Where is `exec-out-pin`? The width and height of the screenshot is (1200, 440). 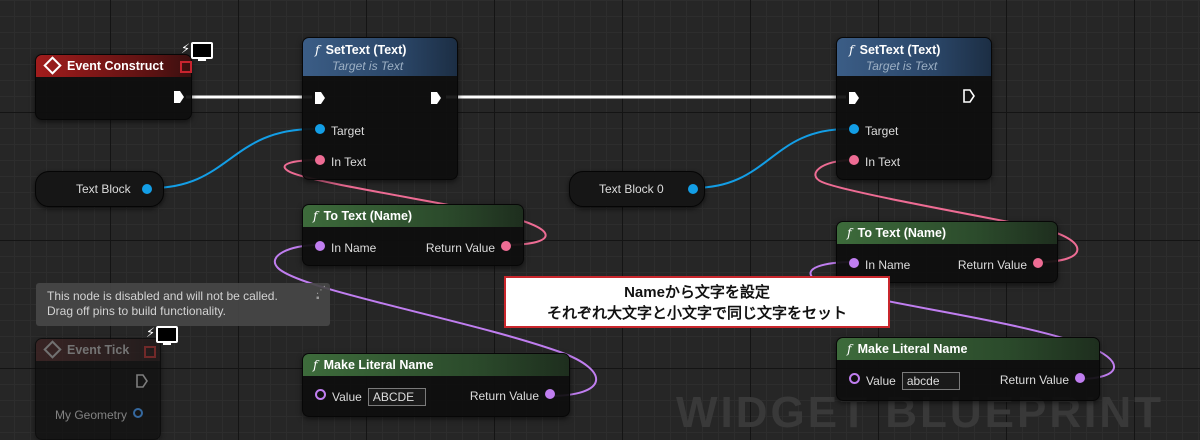
exec-out-pin is located at coordinates (179, 98).